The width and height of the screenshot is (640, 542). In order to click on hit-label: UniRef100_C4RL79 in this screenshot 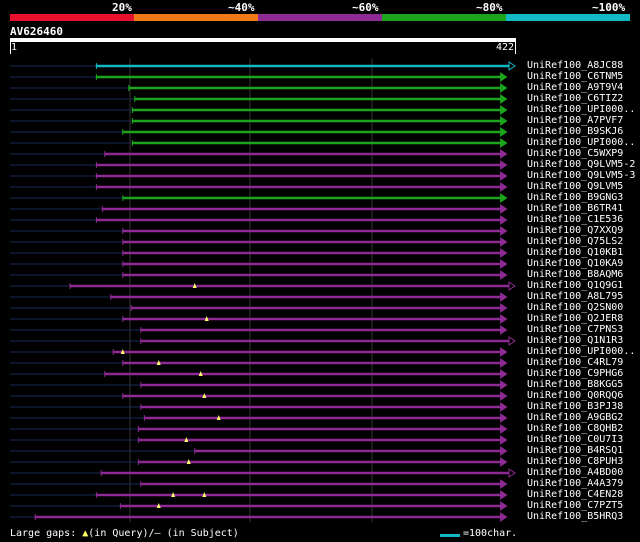, I will do `click(575, 362)`.